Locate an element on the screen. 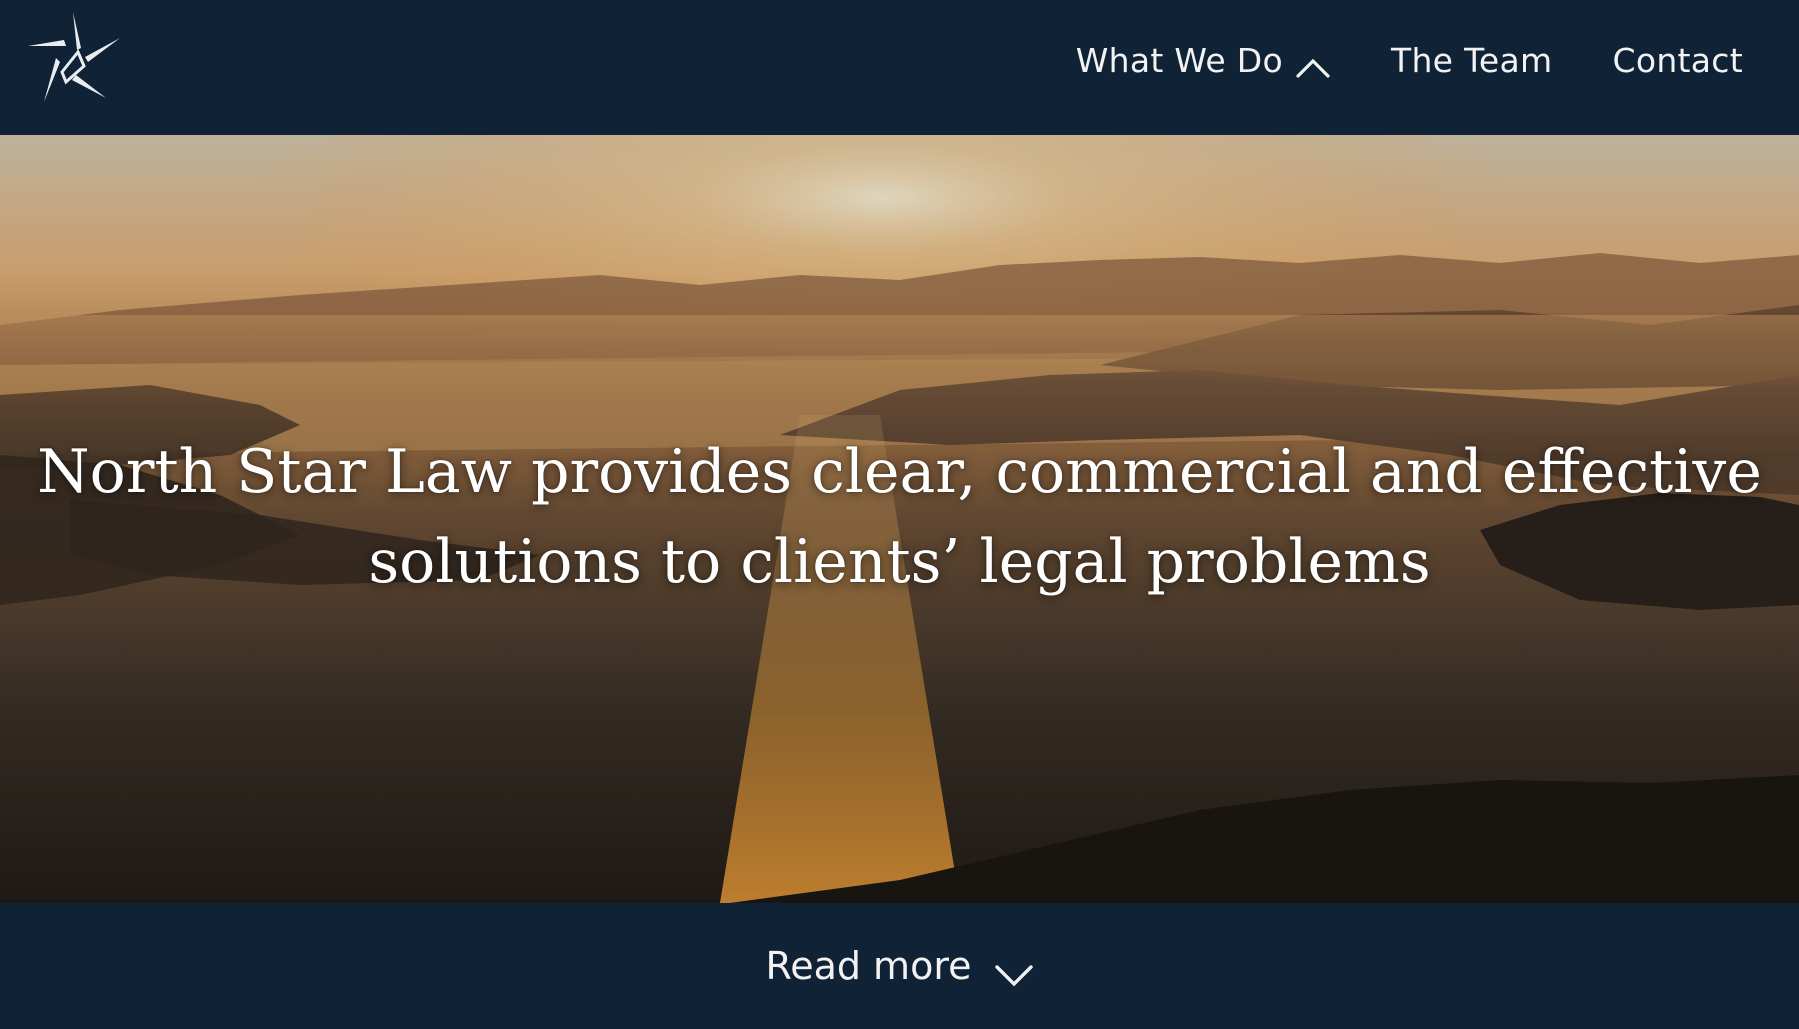  star-logo-icon is located at coordinates (74, 57).